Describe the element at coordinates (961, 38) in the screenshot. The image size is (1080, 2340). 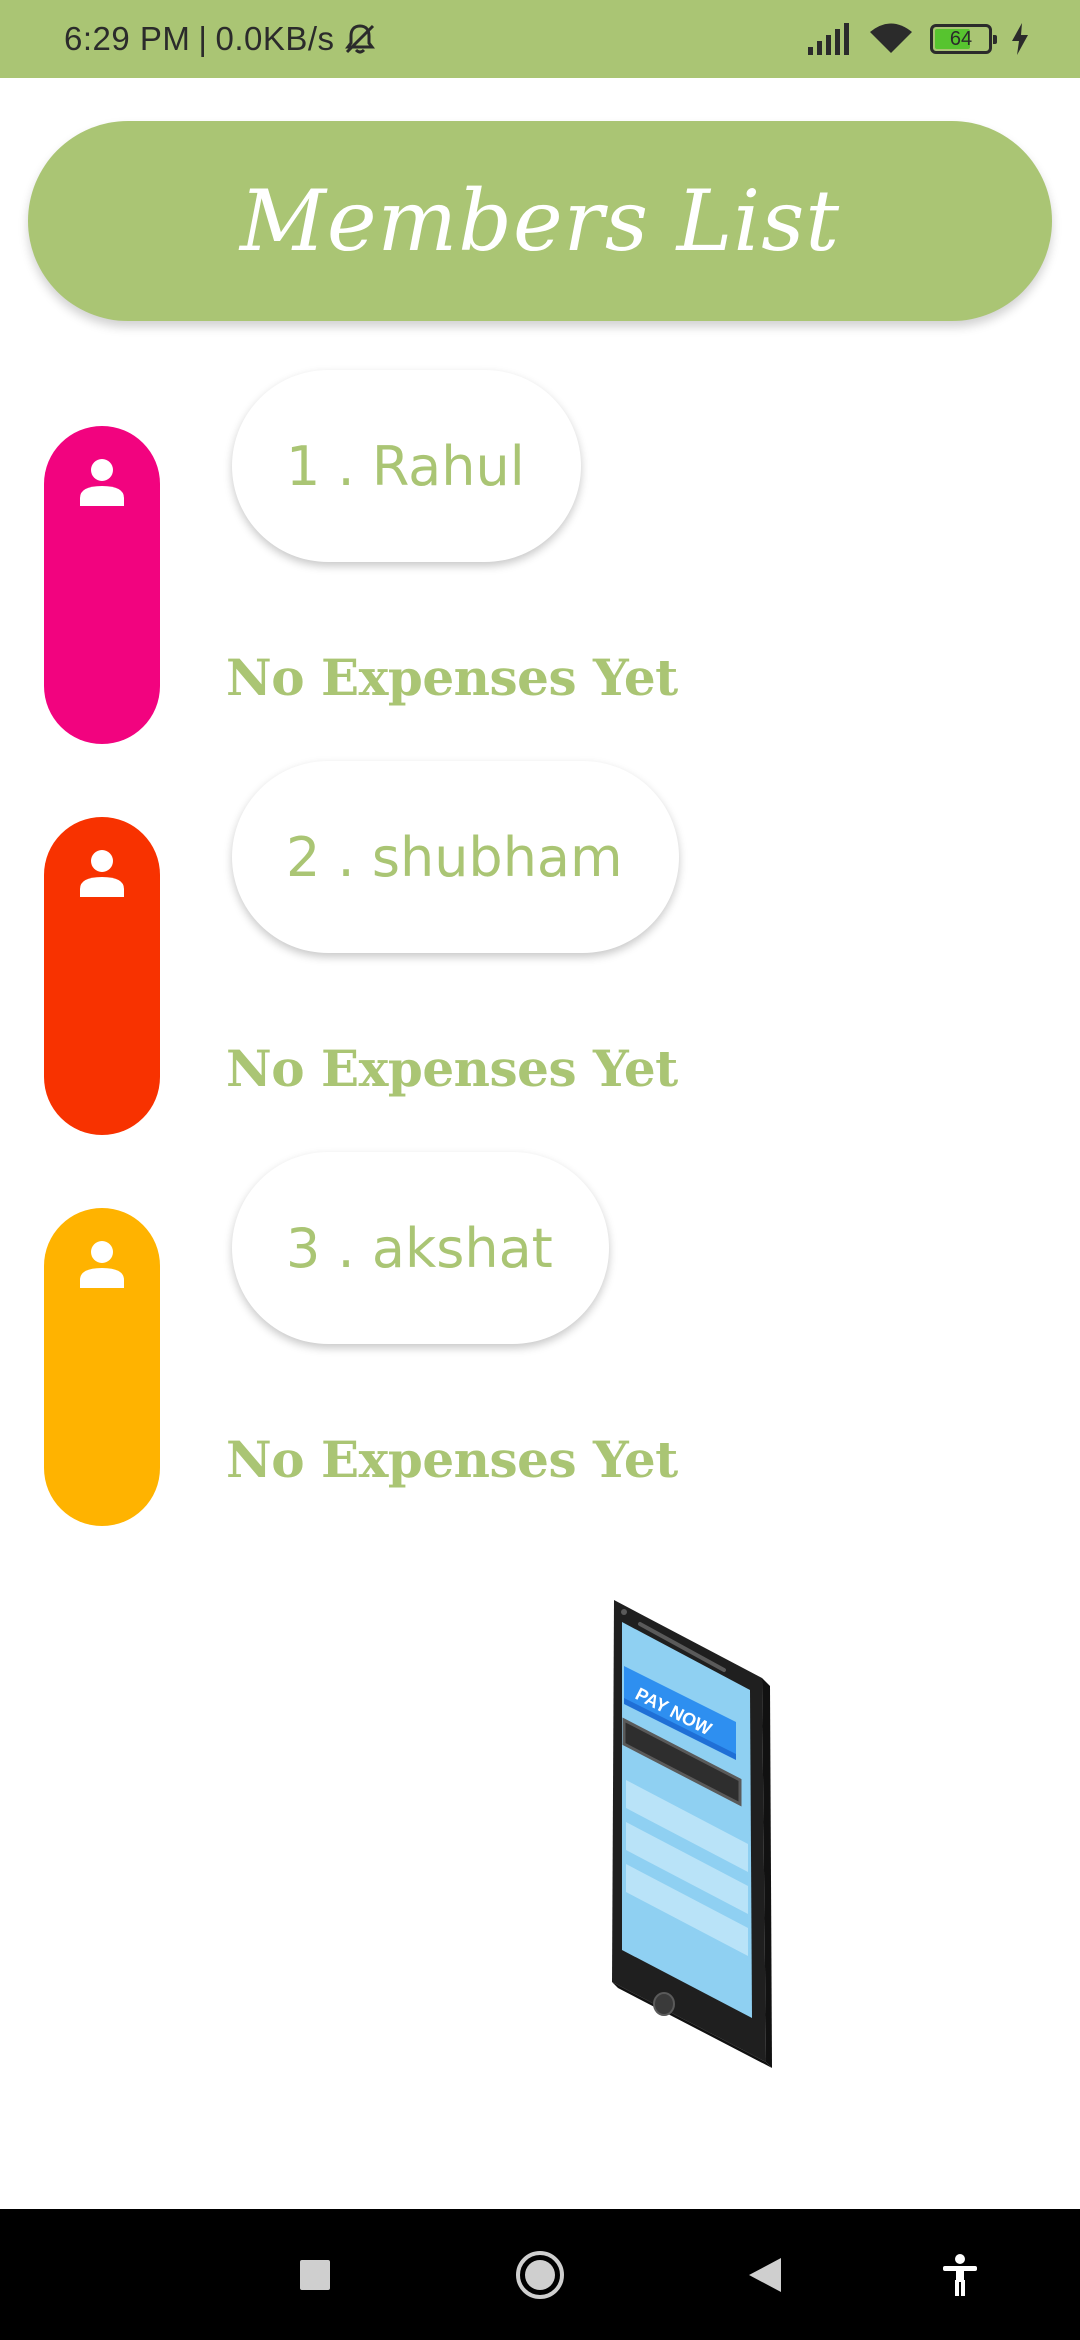
I see `battery-level: 64` at that location.